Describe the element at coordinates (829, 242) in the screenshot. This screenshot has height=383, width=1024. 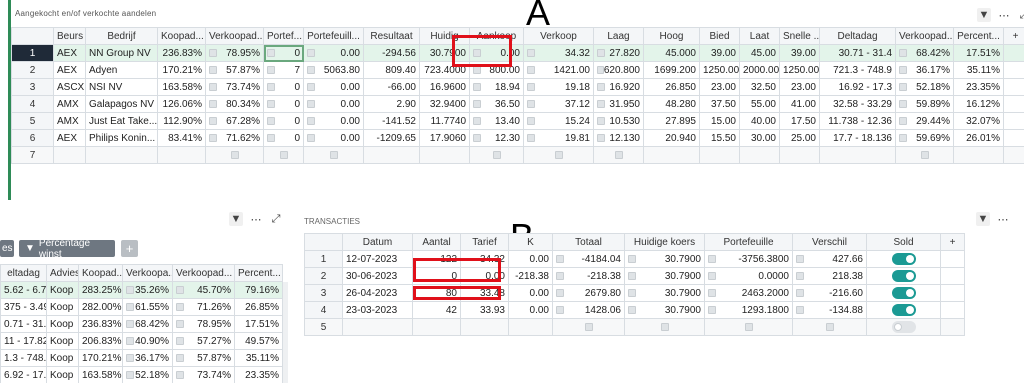
I see `column-header: Verschil` at that location.